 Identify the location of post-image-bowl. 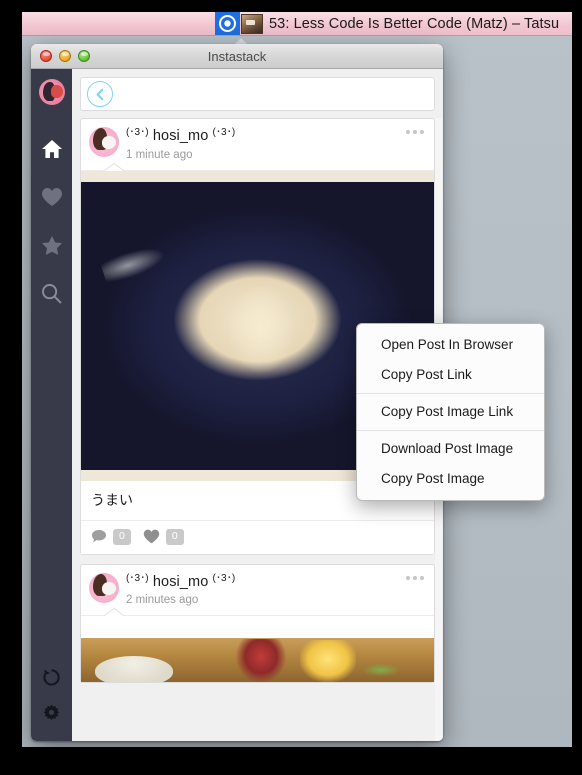
(134, 669).